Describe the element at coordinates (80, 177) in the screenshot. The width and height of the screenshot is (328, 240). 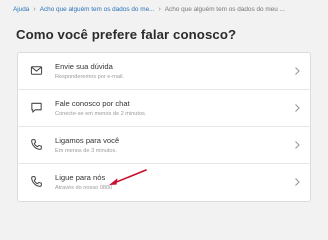
I see `contact-option-title: Ligue para nós` at that location.